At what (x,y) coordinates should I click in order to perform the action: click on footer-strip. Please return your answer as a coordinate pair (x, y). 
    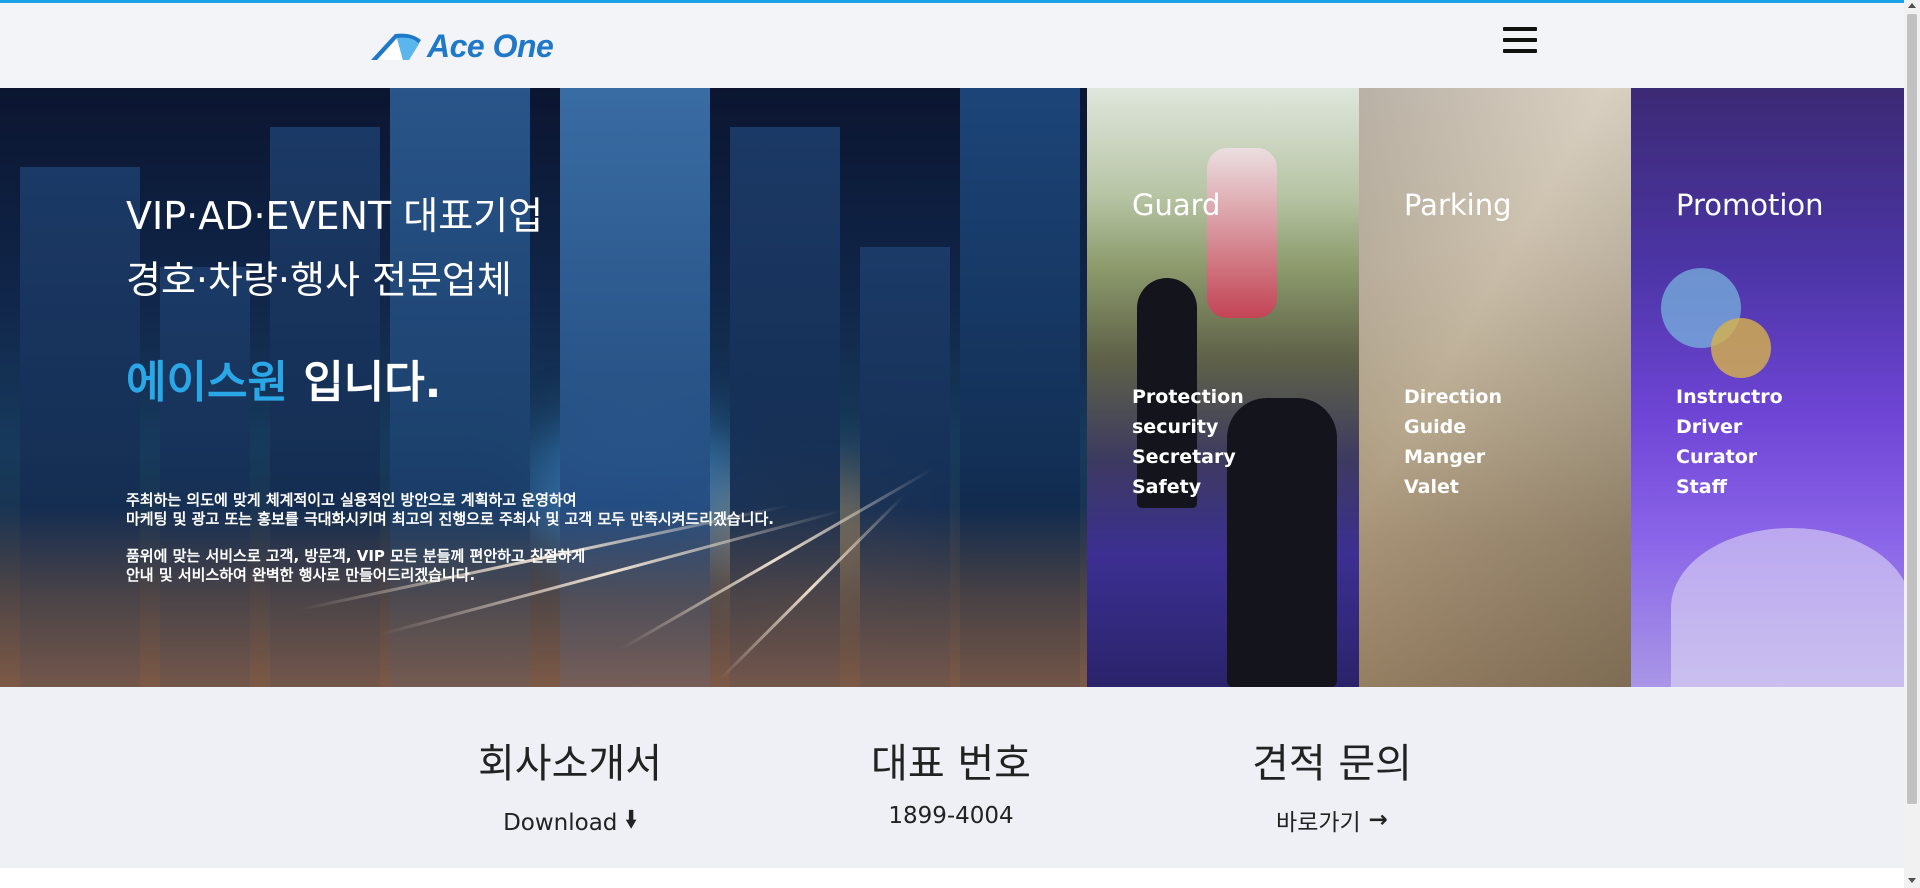
    Looking at the image, I should click on (952, 878).